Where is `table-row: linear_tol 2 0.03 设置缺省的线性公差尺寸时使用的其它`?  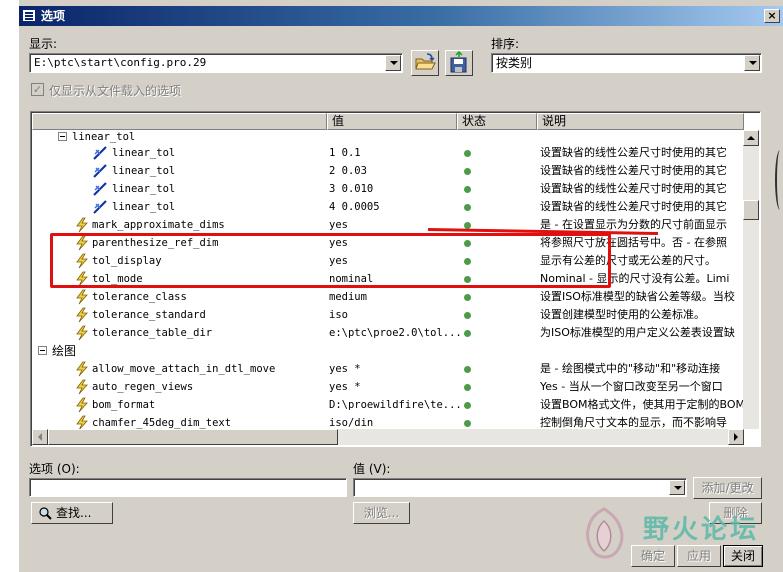 table-row: linear_tol 2 0.03 设置缺省的线性公差尺寸时使用的其它 is located at coordinates (388, 171).